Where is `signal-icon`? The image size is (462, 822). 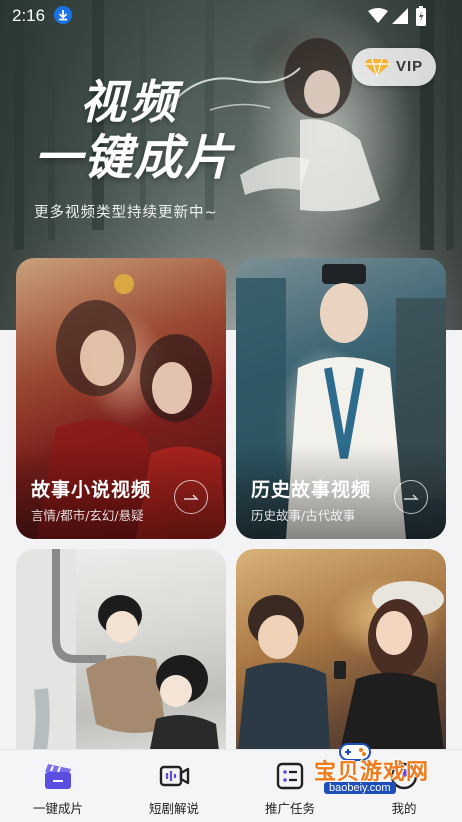 signal-icon is located at coordinates (400, 18).